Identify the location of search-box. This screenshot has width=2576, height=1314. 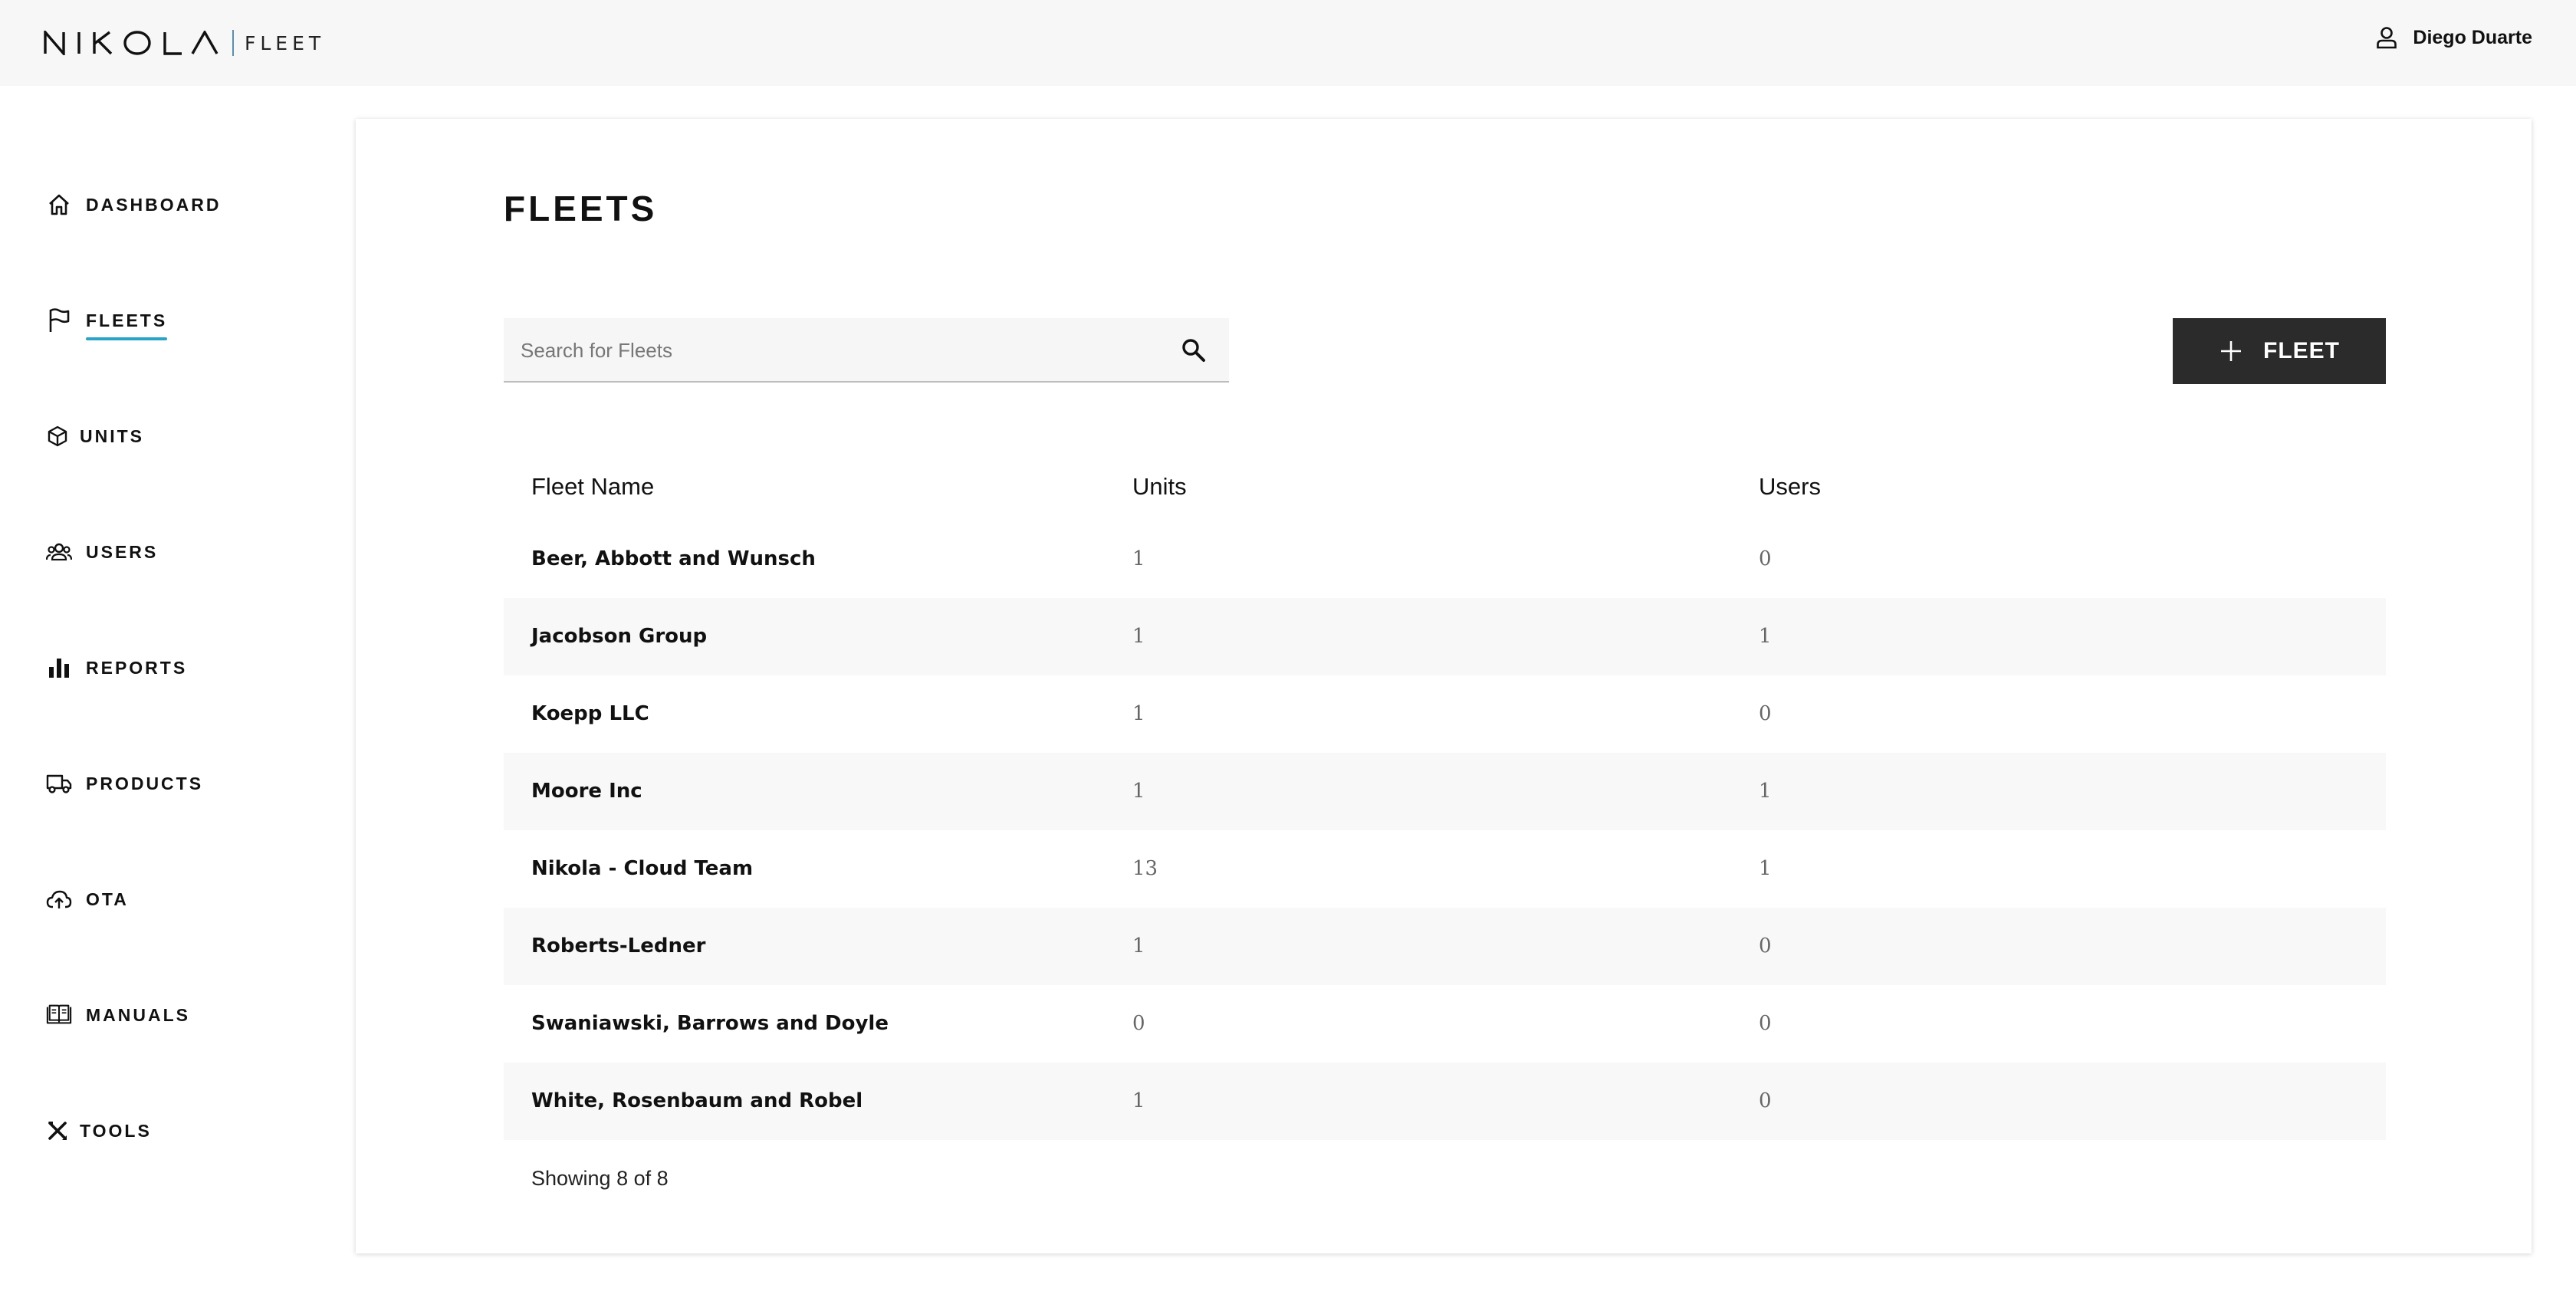
(866, 350).